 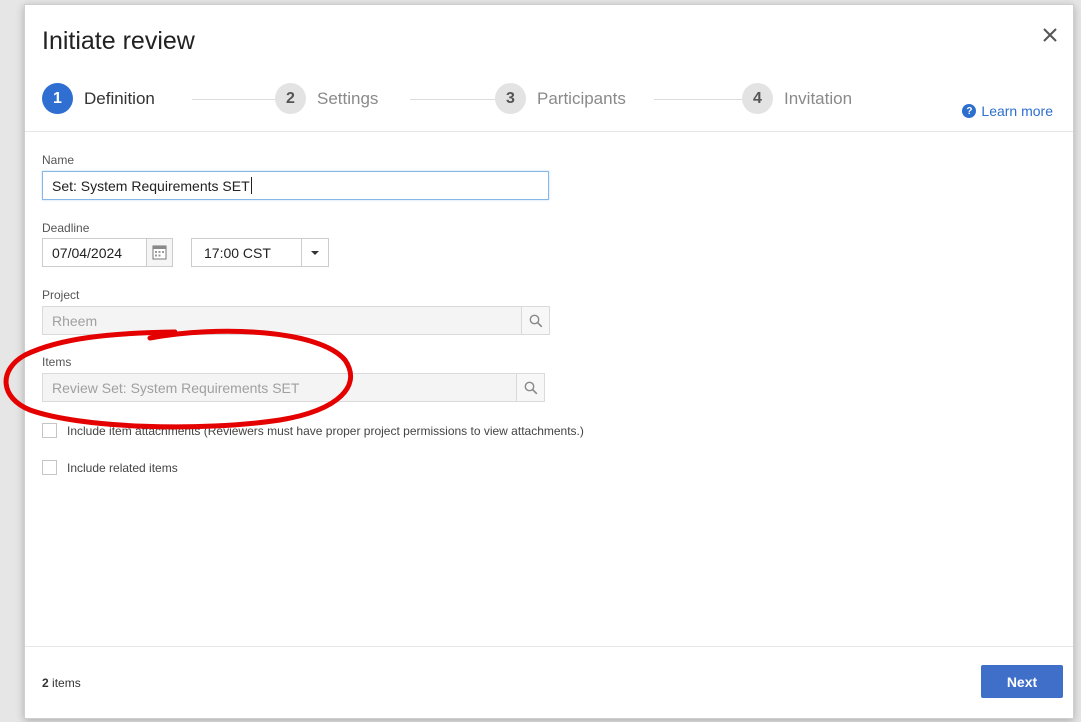 I want to click on project-search-icon, so click(x=535, y=320).